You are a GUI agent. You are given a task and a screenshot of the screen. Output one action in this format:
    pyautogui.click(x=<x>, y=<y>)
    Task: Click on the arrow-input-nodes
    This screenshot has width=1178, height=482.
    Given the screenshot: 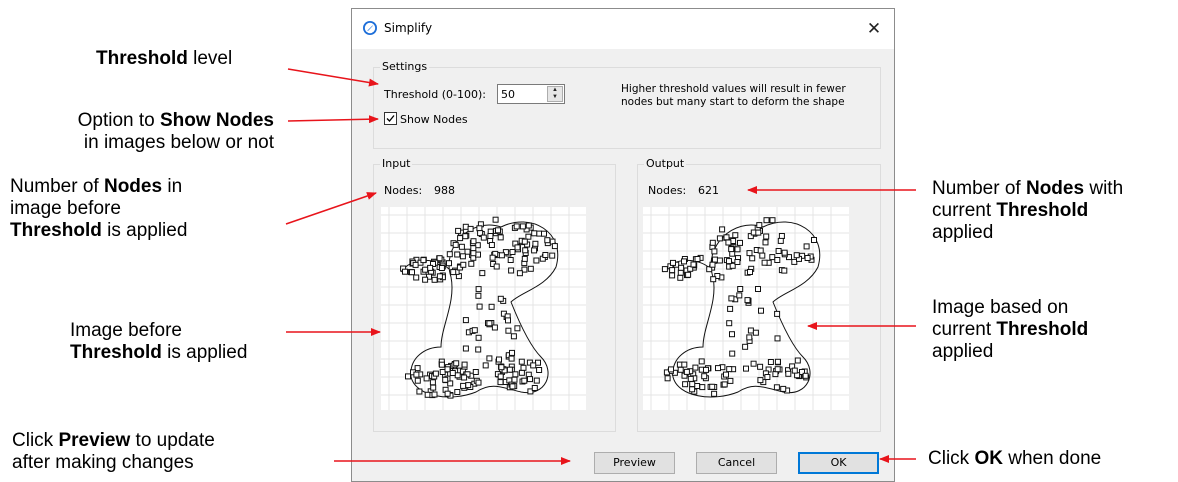 What is the action you would take?
    pyautogui.click(x=331, y=208)
    